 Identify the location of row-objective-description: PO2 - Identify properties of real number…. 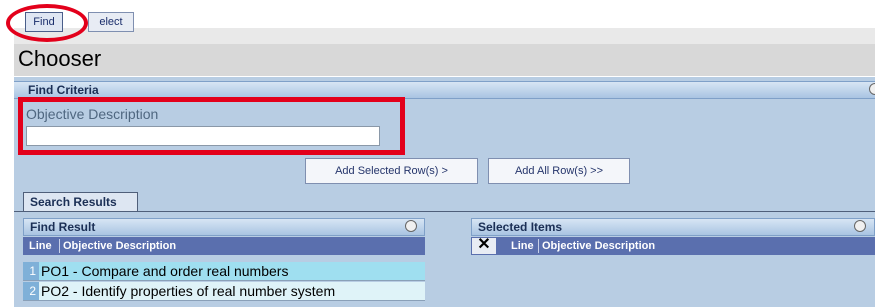
(188, 291).